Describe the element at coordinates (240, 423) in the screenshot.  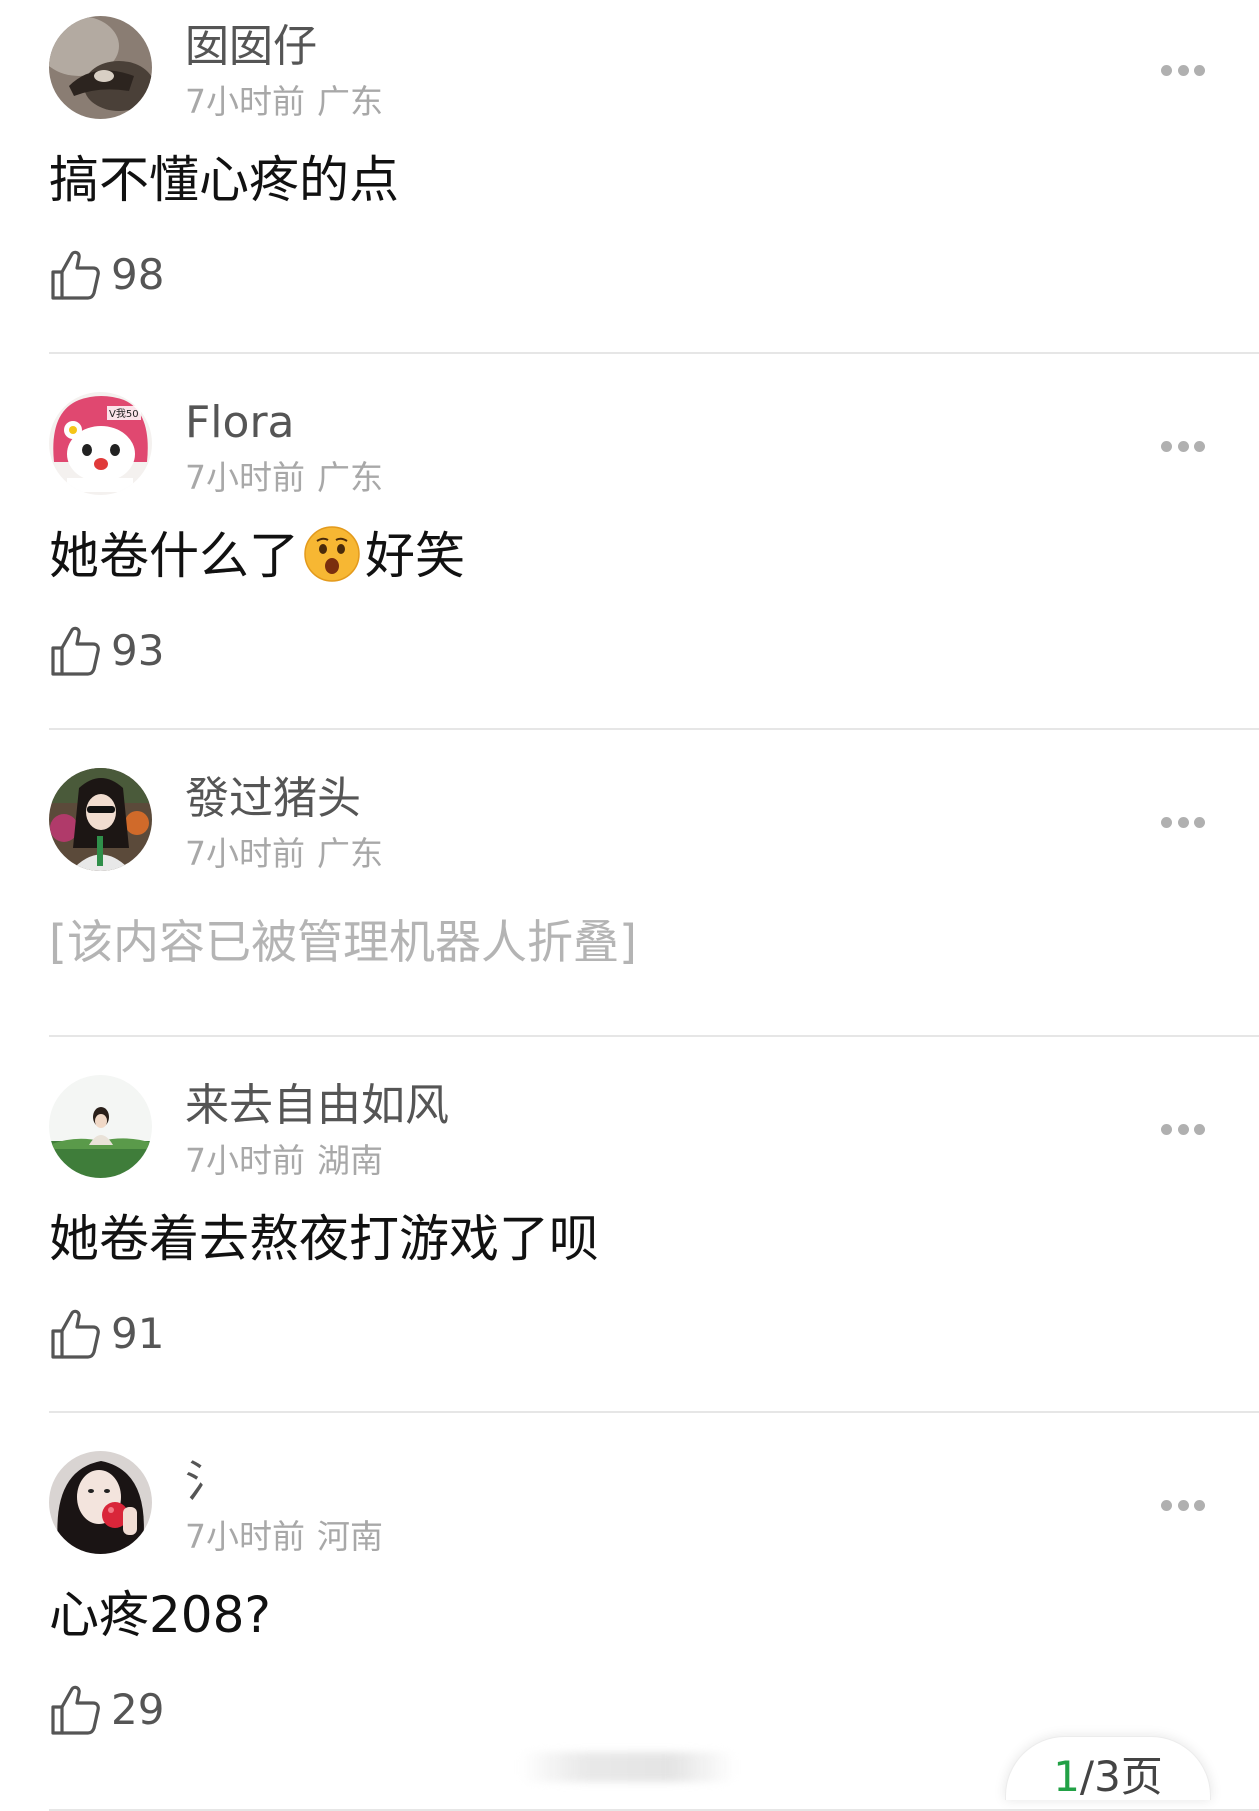
I see `username: Flora` at that location.